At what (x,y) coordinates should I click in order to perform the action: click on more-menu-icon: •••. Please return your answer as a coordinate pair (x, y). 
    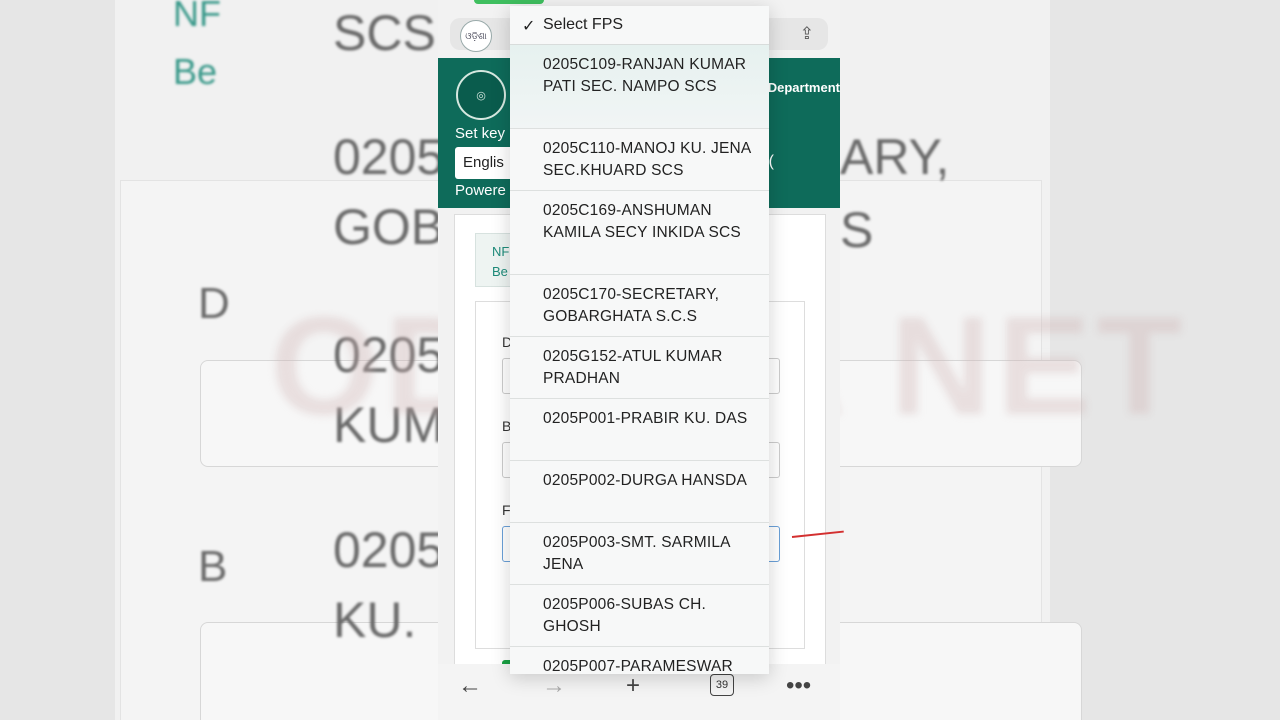
    Looking at the image, I should click on (798, 686).